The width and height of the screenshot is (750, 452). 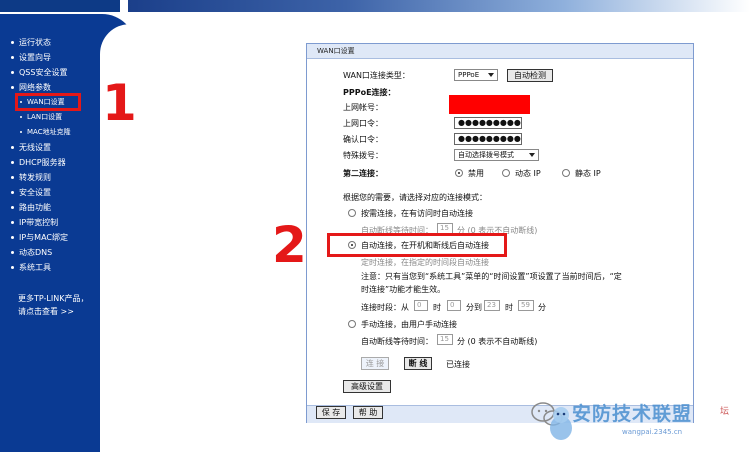 I want to click on sidebar-item-label: QSS安全设置, so click(x=43, y=72).